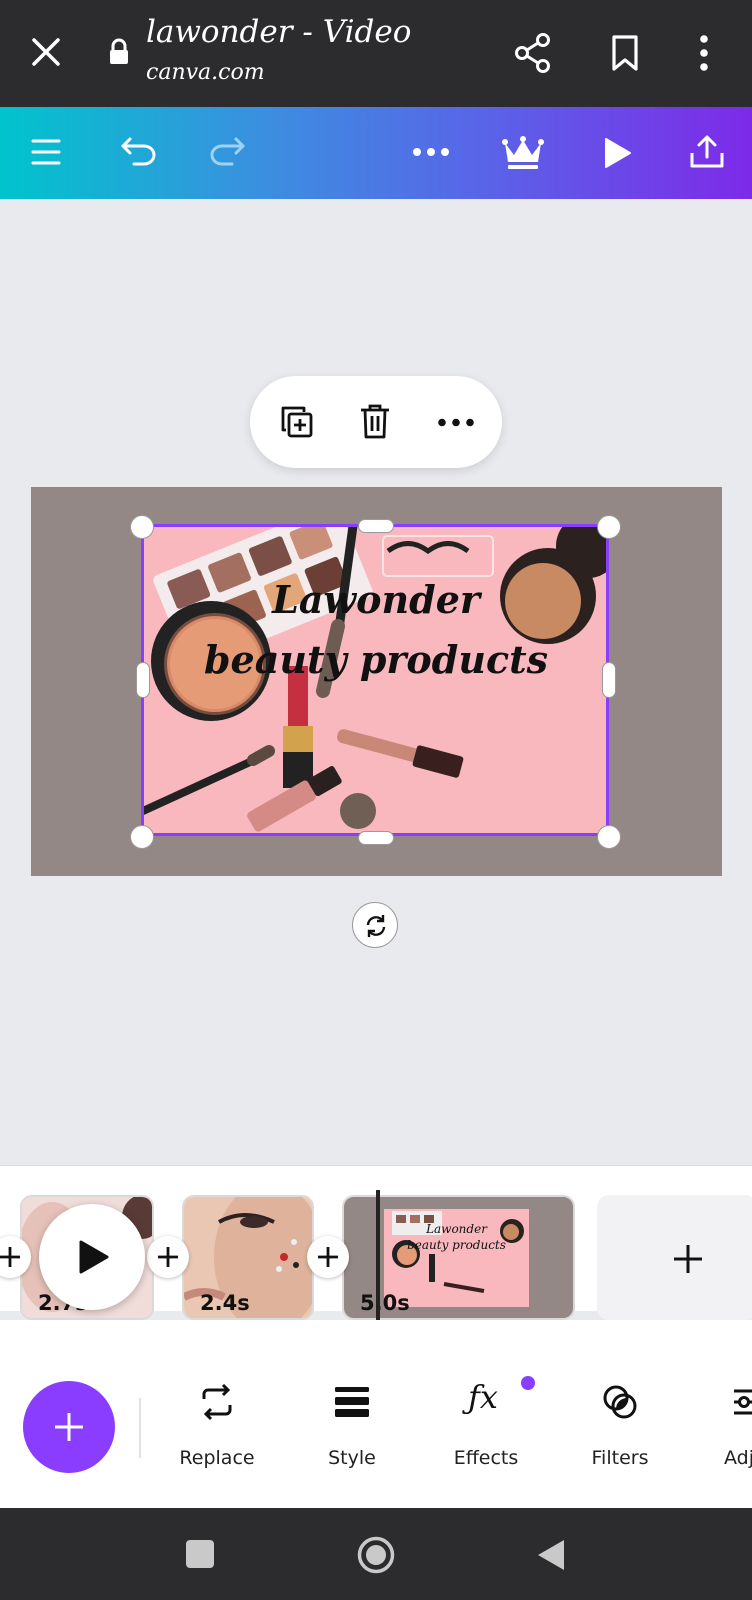  I want to click on tool-style: Style, so click(352, 1426).